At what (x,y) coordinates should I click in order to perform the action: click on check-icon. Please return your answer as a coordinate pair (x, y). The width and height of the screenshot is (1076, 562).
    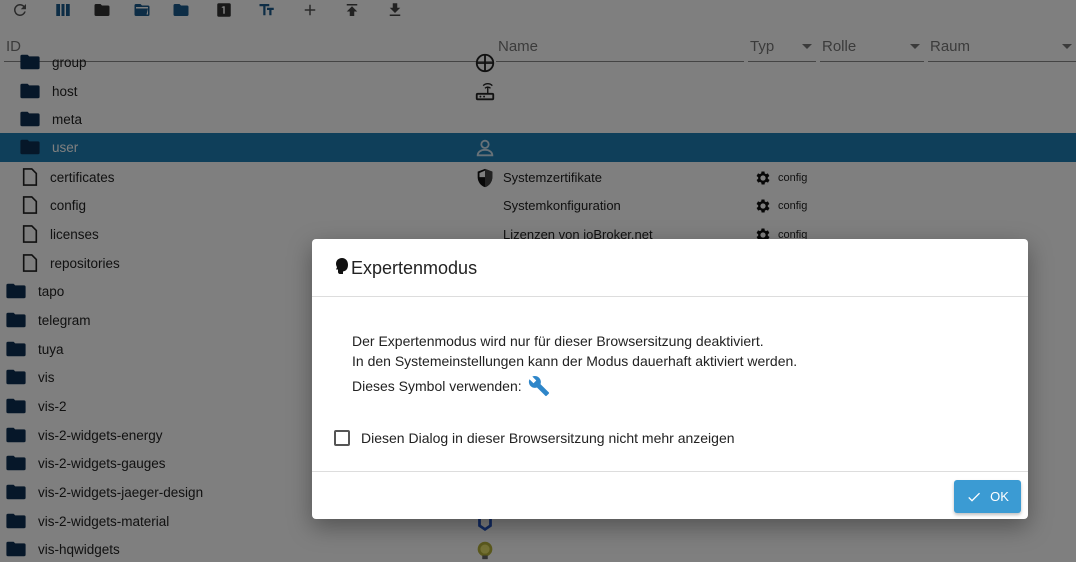
    Looking at the image, I should click on (974, 497).